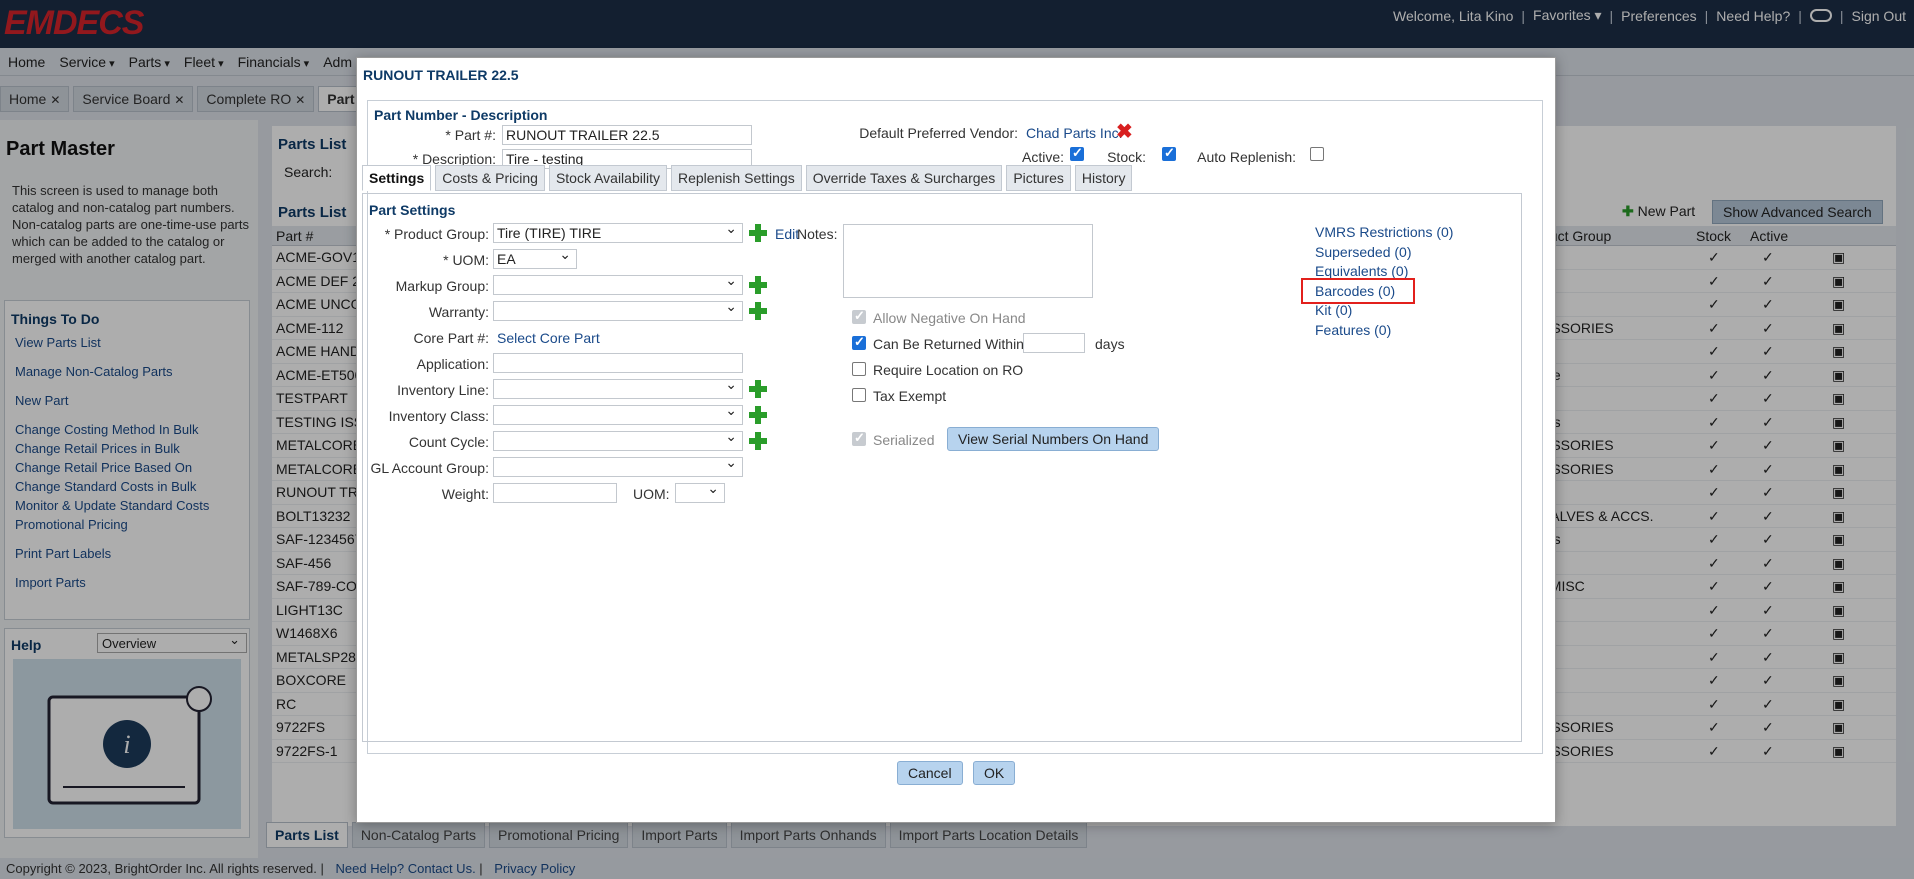 Image resolution: width=1914 pixels, height=879 pixels. Describe the element at coordinates (1246, 157) in the screenshot. I see `auto-replenish-label: Auto Replenish:` at that location.